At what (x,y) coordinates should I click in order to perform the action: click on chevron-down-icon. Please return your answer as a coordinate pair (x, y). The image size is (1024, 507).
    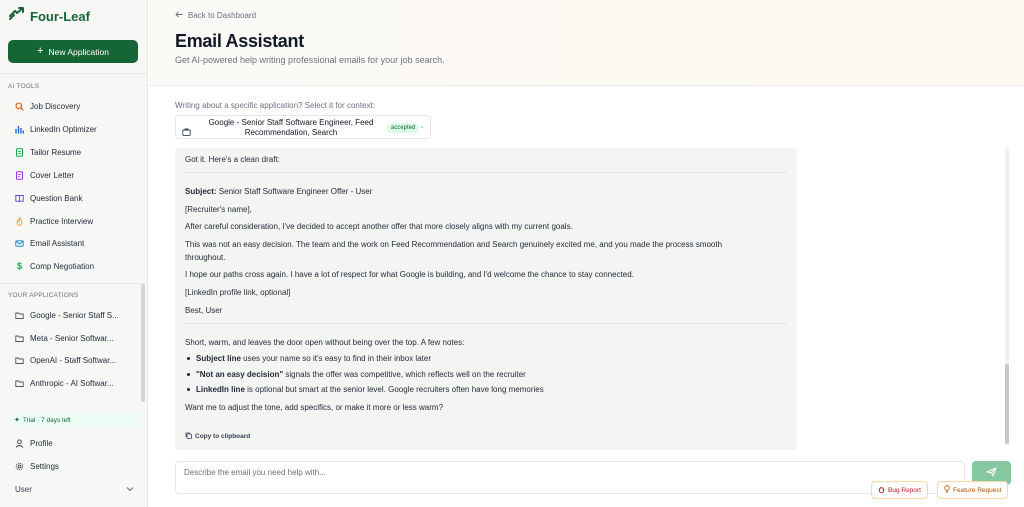
    Looking at the image, I should click on (130, 489).